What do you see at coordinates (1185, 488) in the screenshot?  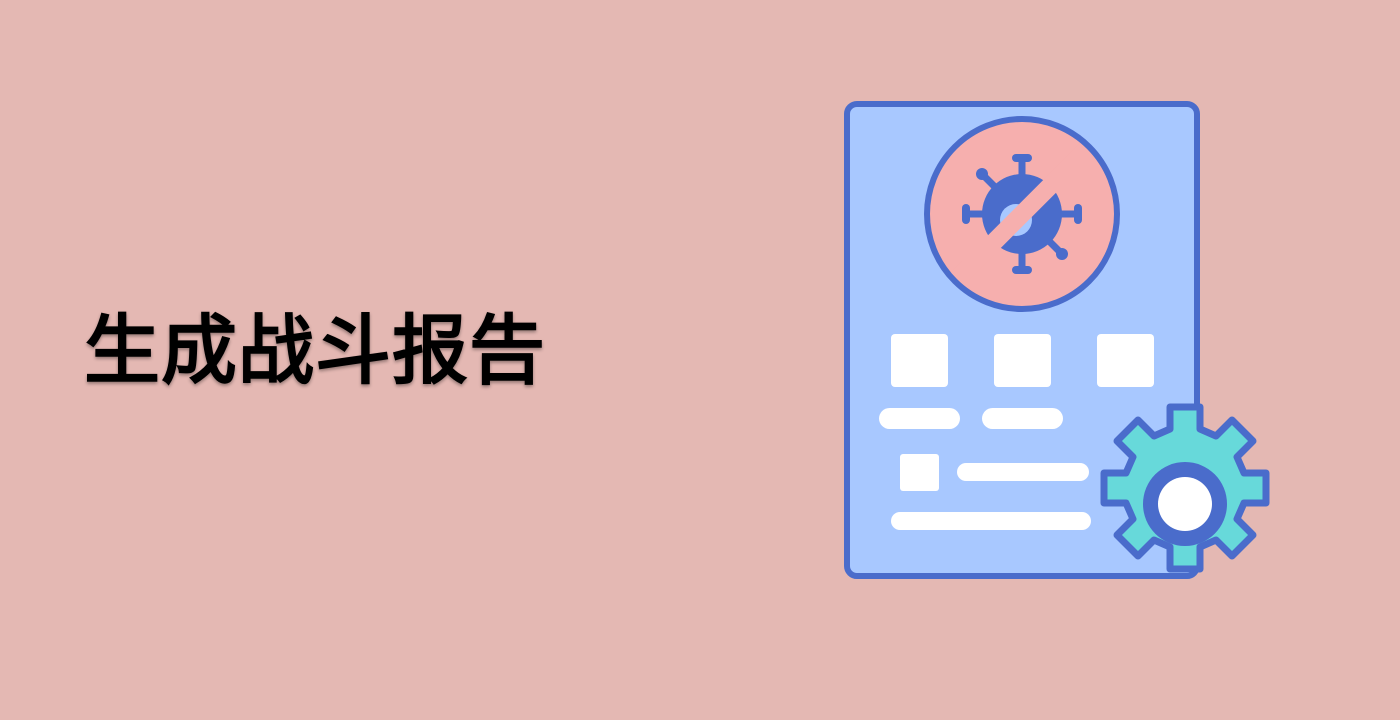 I see `gear-icon` at bounding box center [1185, 488].